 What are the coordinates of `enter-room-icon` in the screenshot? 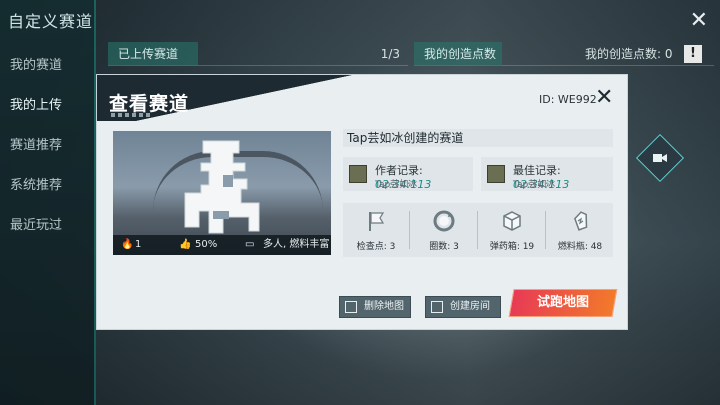 It's located at (437, 307).